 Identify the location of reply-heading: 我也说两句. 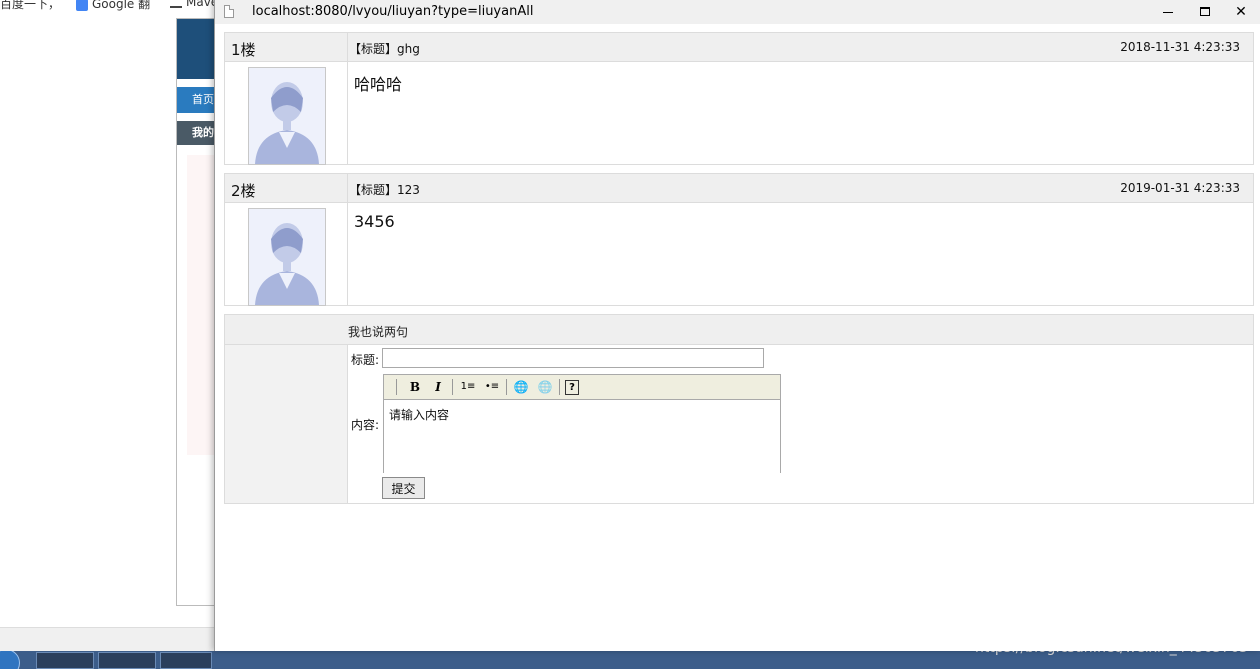
(378, 332).